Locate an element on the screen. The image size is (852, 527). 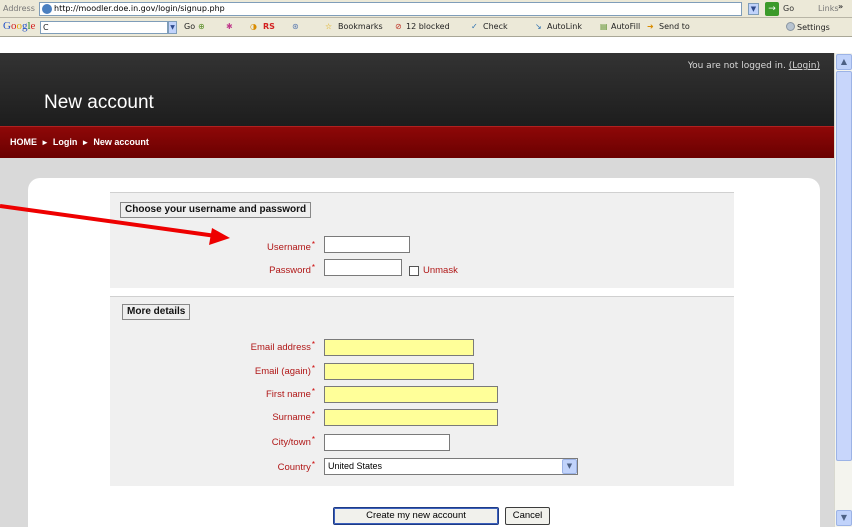
city-label: City/town* is located at coordinates (293, 441).